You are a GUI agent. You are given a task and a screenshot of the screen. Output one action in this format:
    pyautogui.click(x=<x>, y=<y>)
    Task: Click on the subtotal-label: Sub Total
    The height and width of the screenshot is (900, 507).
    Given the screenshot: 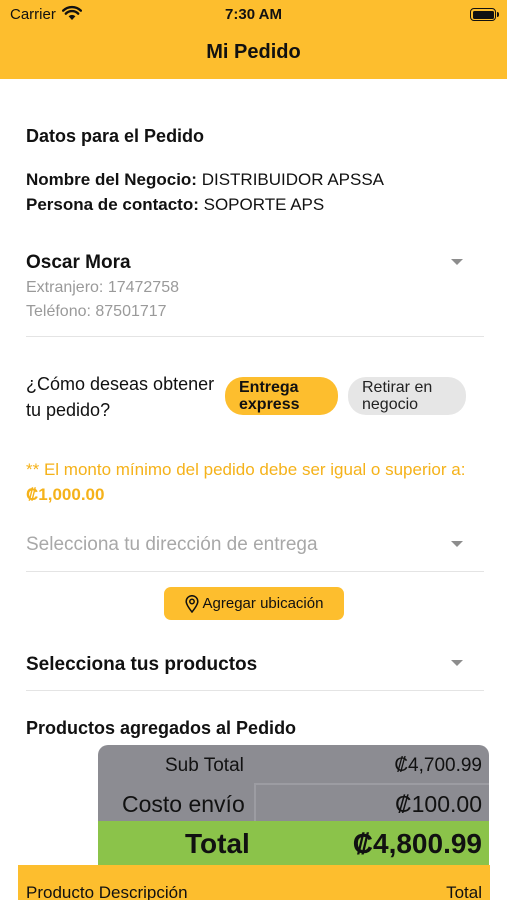 What is the action you would take?
    pyautogui.click(x=204, y=765)
    